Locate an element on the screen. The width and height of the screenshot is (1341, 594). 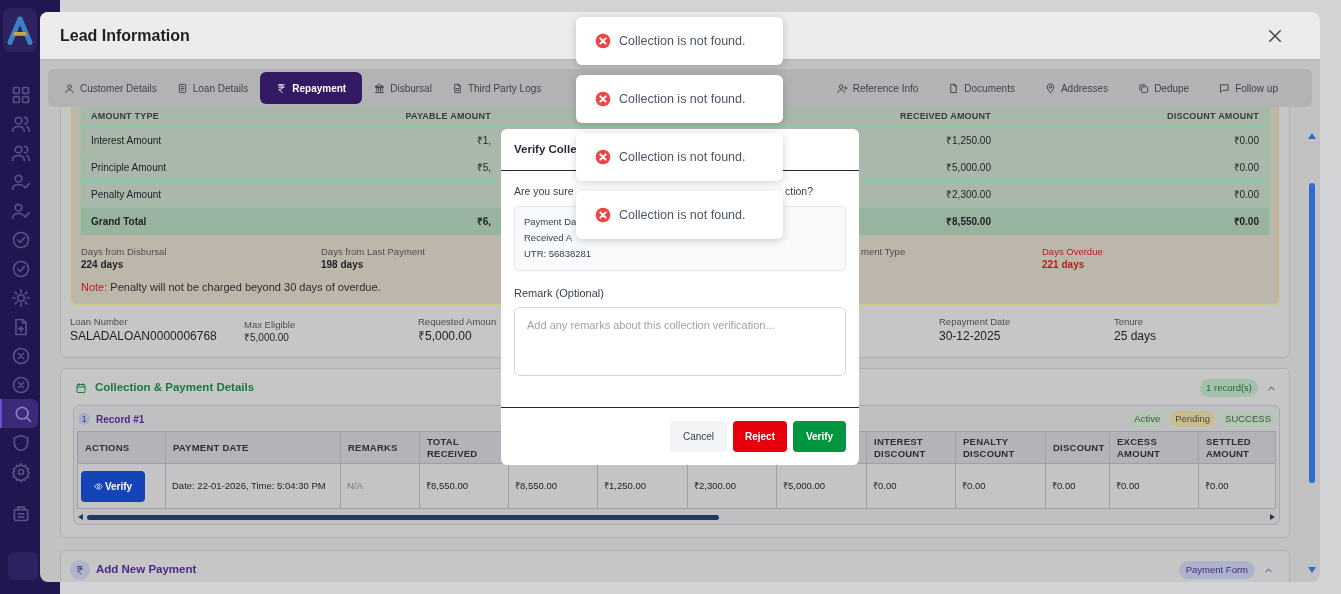
table-cell-text: ₹8,550.00 is located at coordinates (968, 222).